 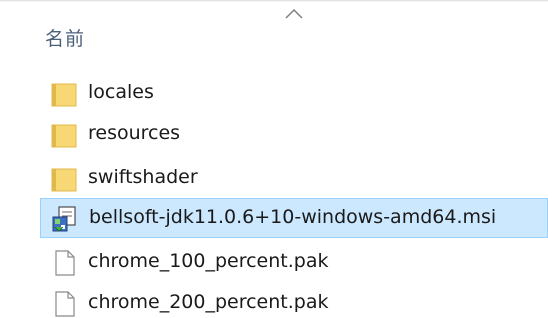 What do you see at coordinates (208, 261) in the screenshot?
I see `file-name: chrome_100_percent.pak` at bounding box center [208, 261].